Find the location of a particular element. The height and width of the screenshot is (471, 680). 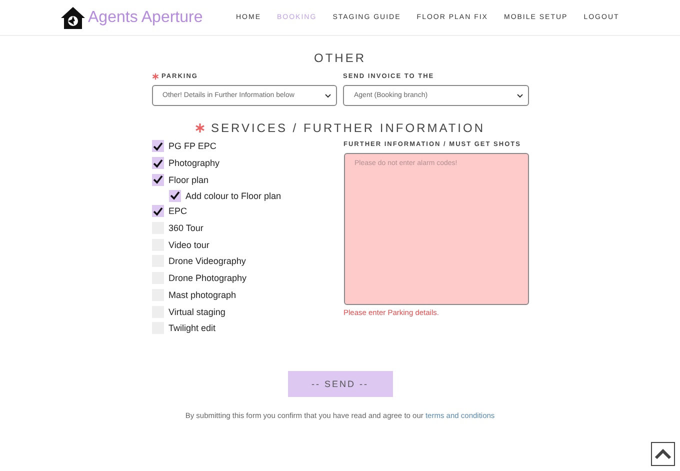

section-title: SERVICES / FURTHER INFORMATION is located at coordinates (348, 128).